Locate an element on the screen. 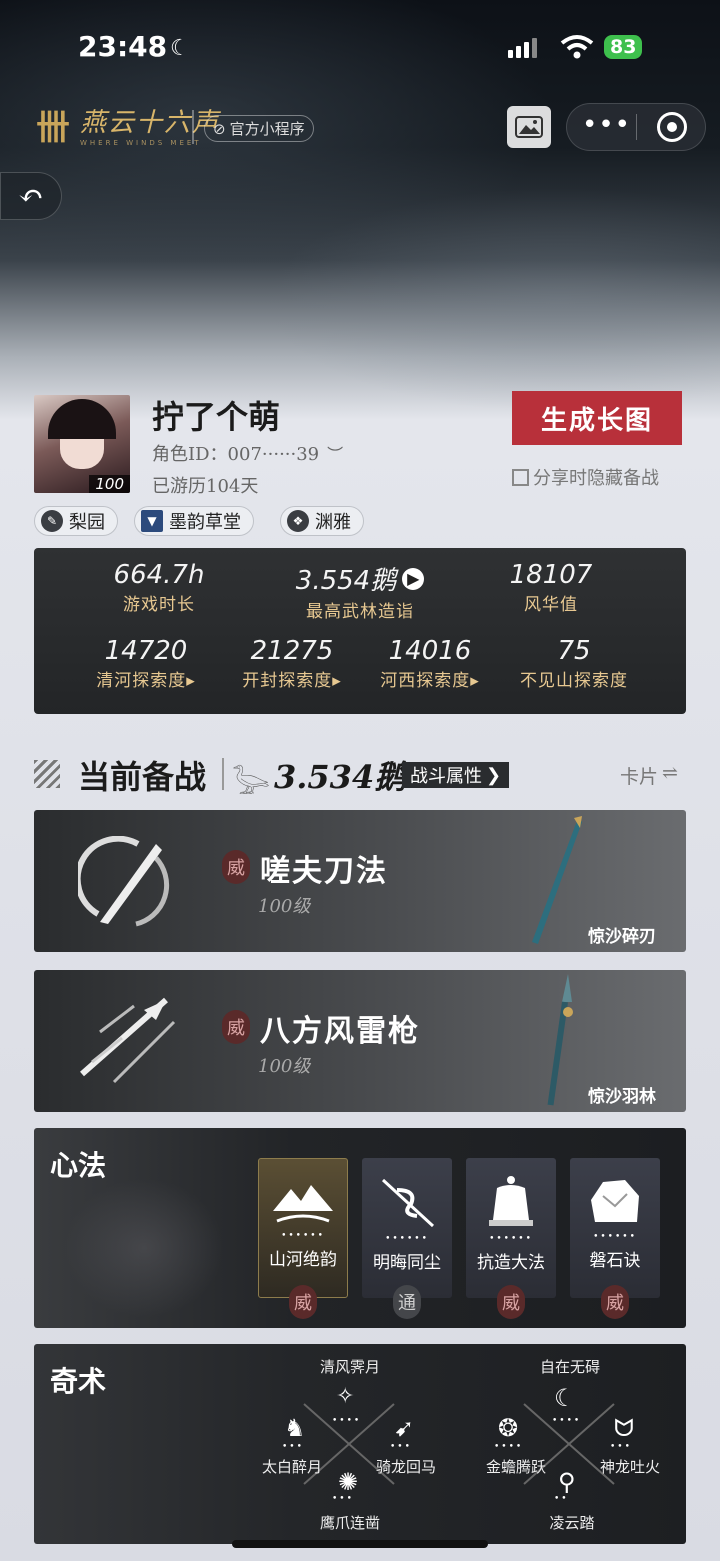 This screenshot has height=1561, width=720. qishu-1-left: 太白醉月 is located at coordinates (292, 1466).